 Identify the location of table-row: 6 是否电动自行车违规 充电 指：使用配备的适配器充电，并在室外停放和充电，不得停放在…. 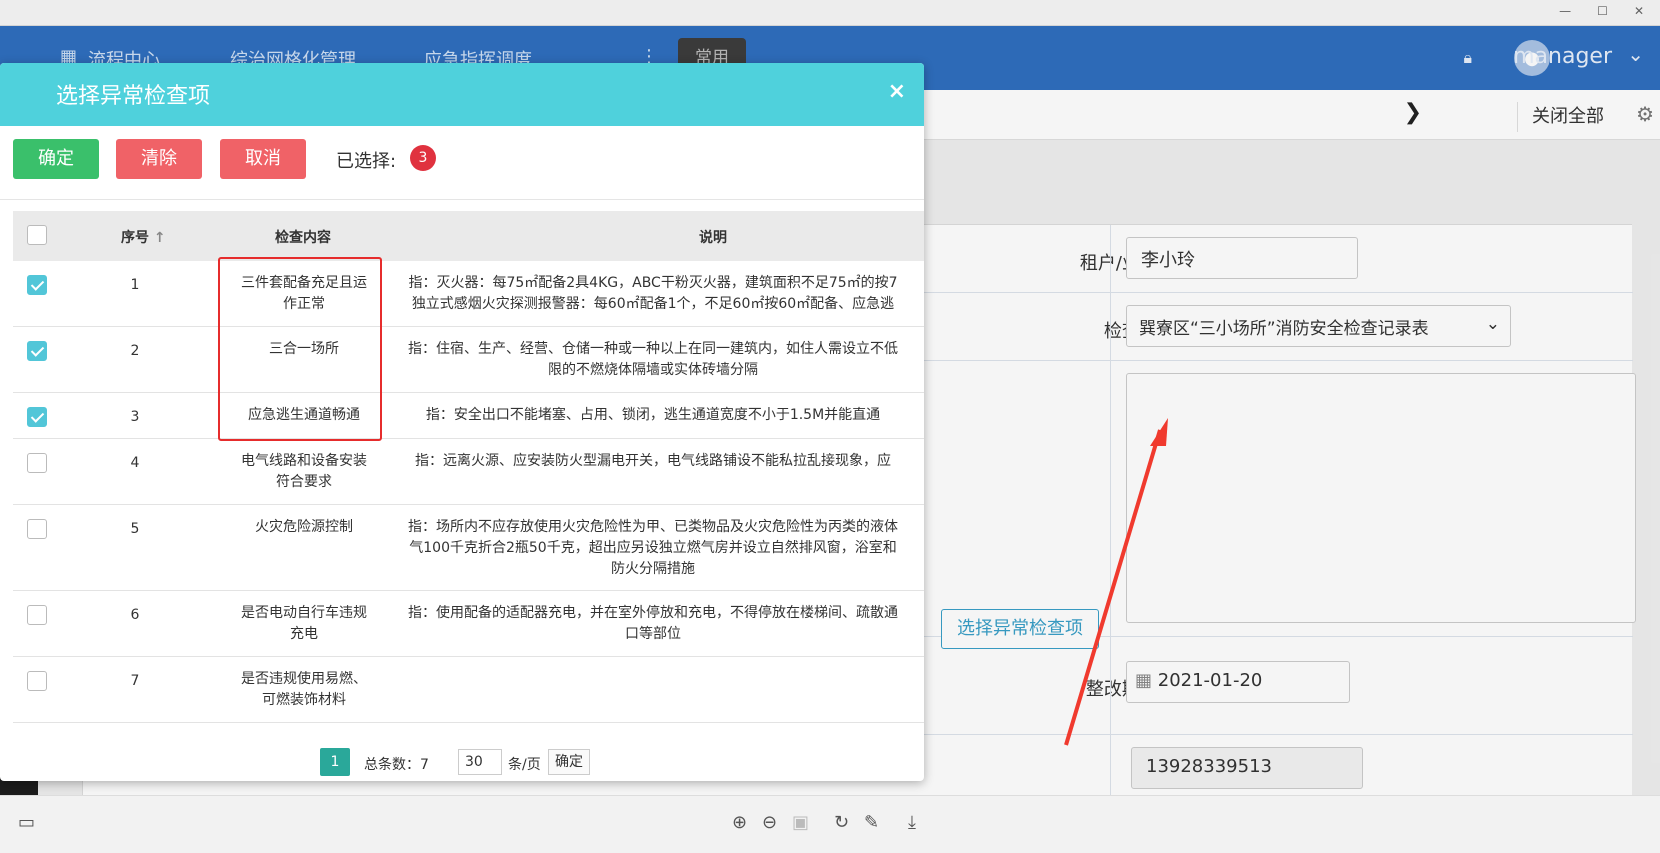
(468, 624).